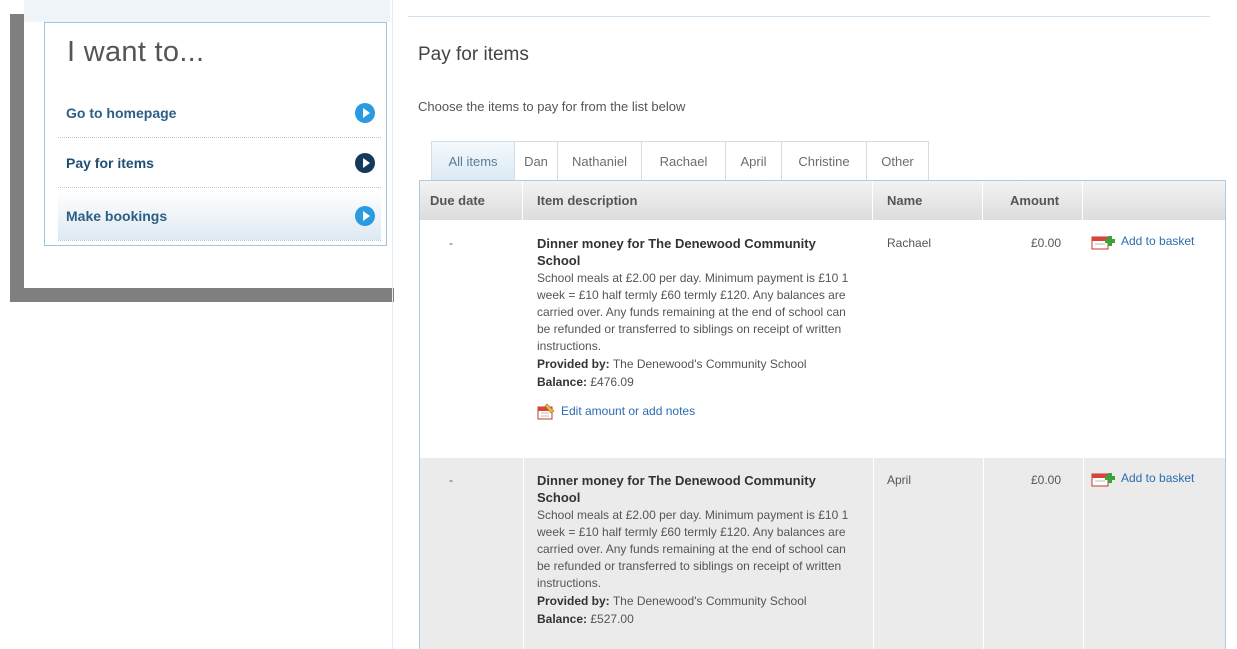 This screenshot has height=649, width=1237. Describe the element at coordinates (1154, 200) in the screenshot. I see `column-header-action` at that location.